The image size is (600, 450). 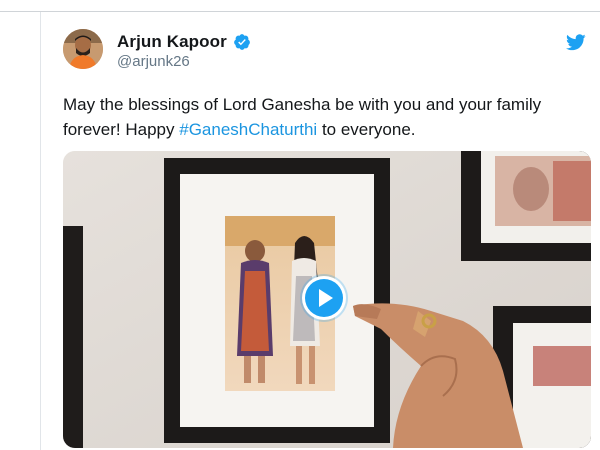 I want to click on tweet-author: Arjun Kapoor @arjunk26, so click(x=184, y=51).